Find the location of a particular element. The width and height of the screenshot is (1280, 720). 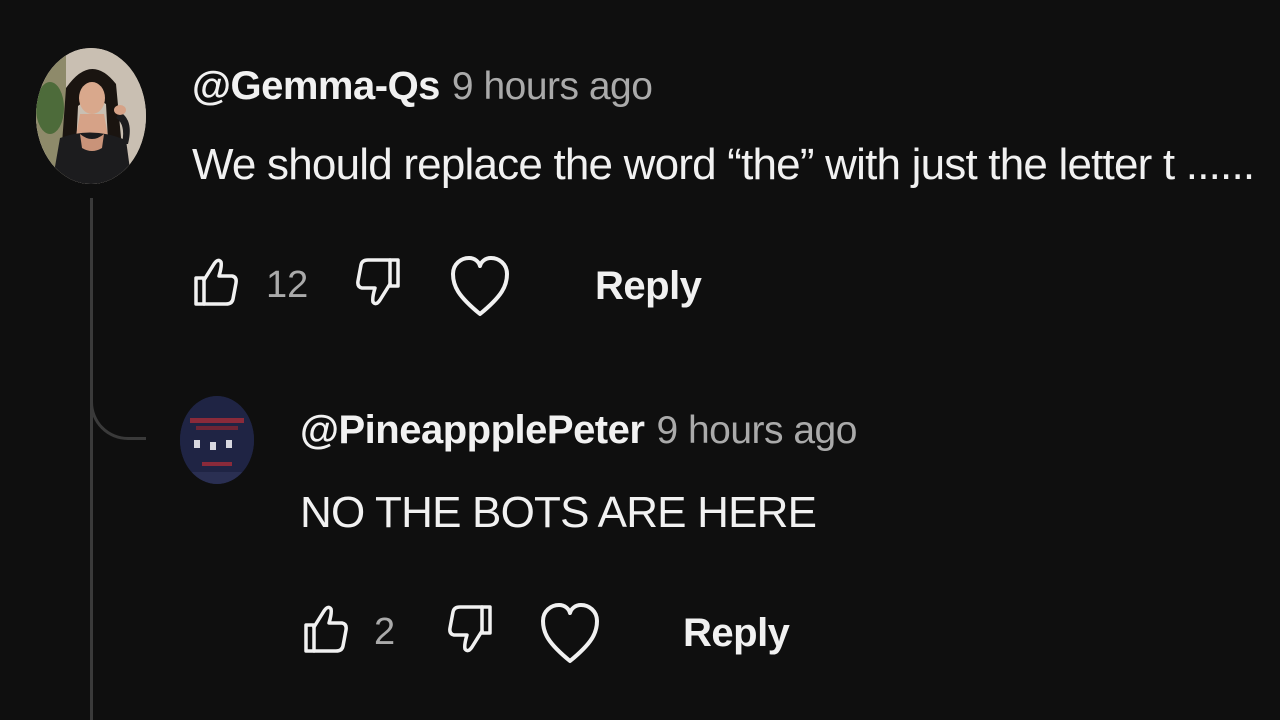

comment-header: @PineappplePeter 9 hours ago is located at coordinates (578, 430).